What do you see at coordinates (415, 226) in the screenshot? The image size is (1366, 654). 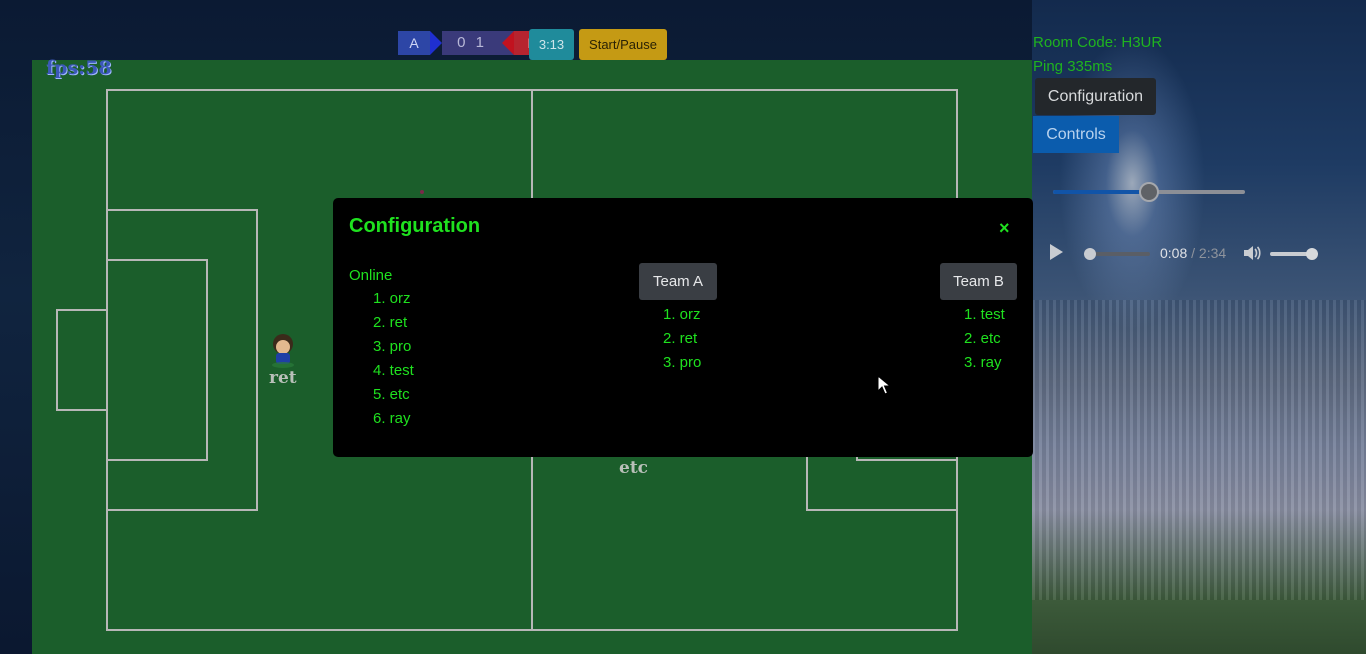 I see `modal-title: Configuration` at bounding box center [415, 226].